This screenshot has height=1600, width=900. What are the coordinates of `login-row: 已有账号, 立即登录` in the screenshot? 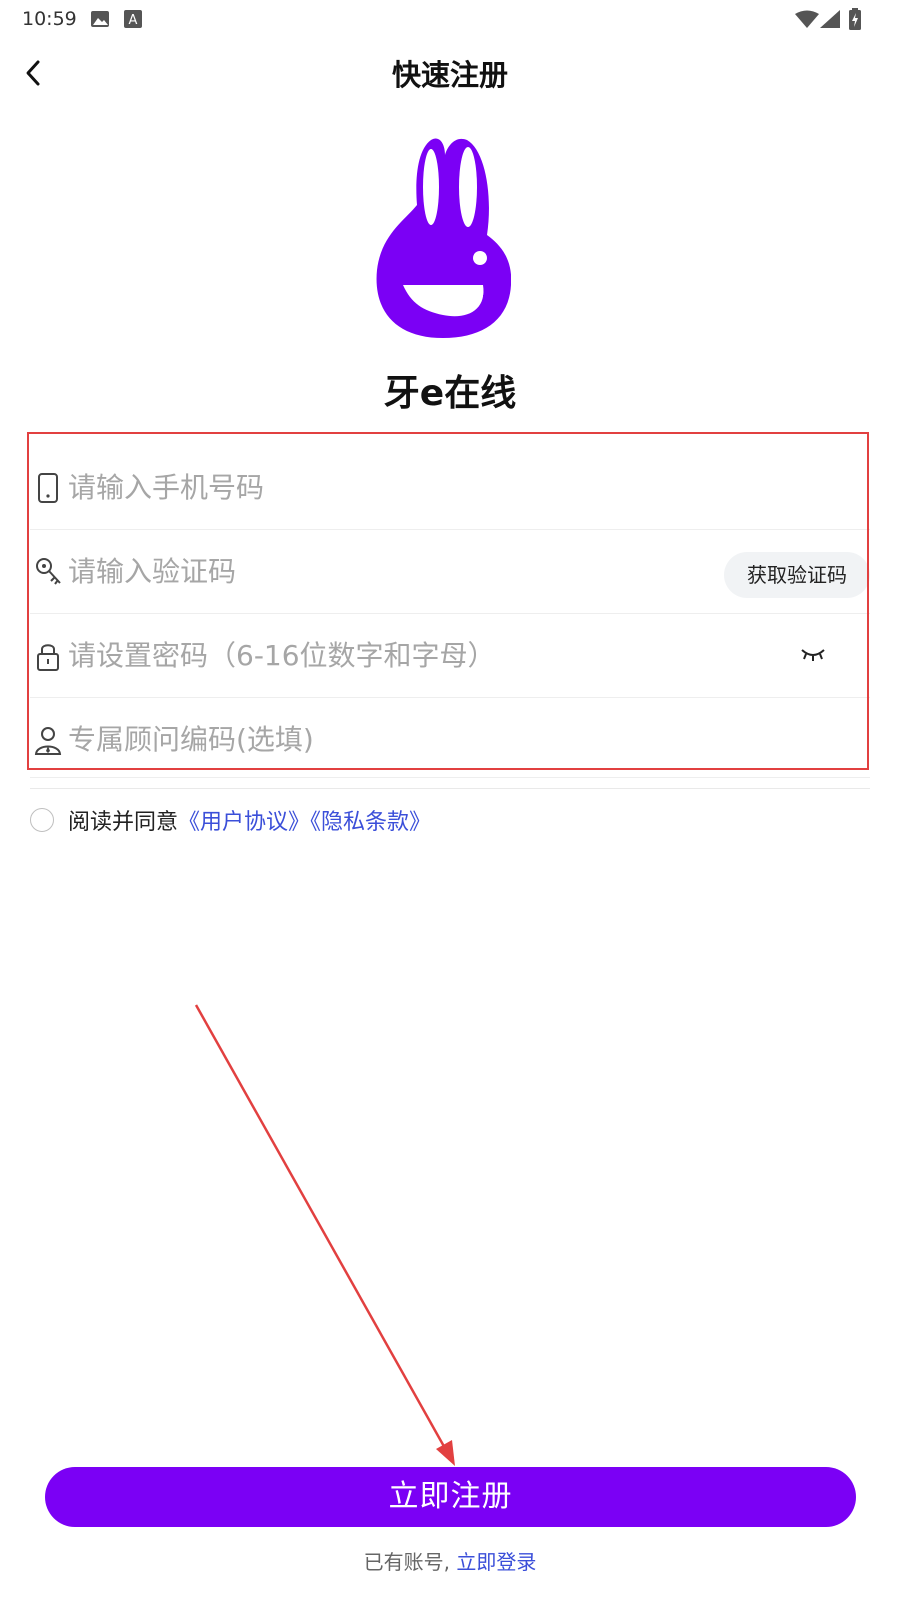 It's located at (450, 1560).